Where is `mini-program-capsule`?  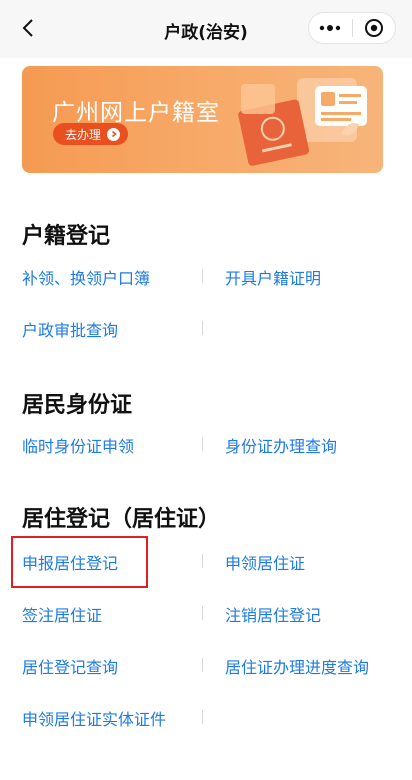
mini-program-capsule is located at coordinates (352, 28).